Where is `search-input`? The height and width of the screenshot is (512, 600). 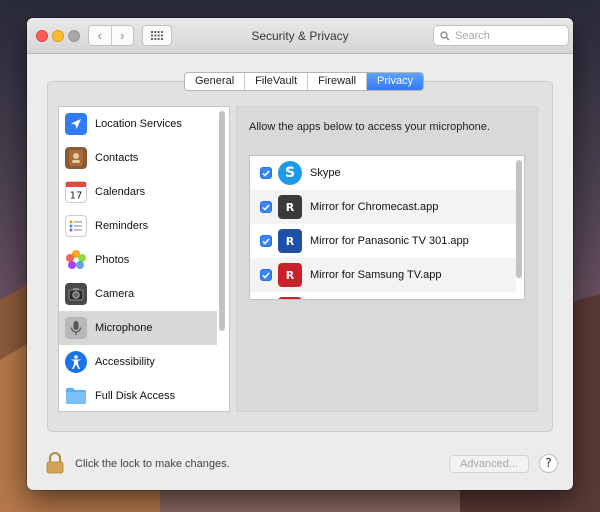
search-input is located at coordinates (510, 35).